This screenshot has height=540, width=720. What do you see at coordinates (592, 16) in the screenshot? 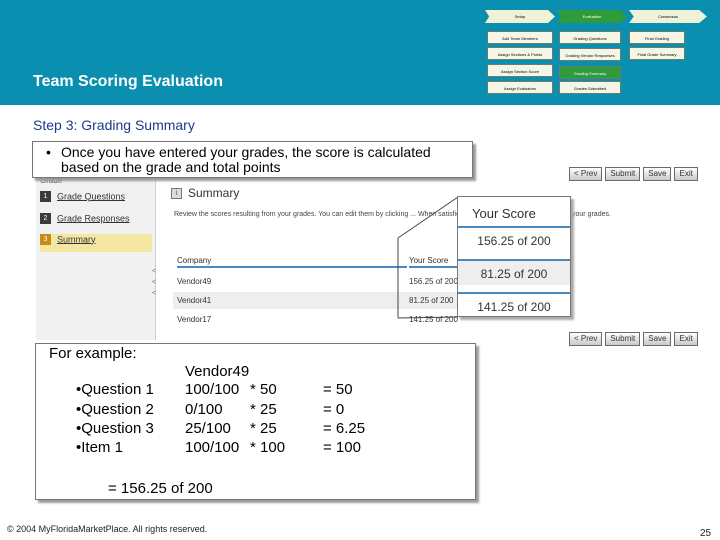
I see `flow-evaluation: Evaluation` at bounding box center [592, 16].